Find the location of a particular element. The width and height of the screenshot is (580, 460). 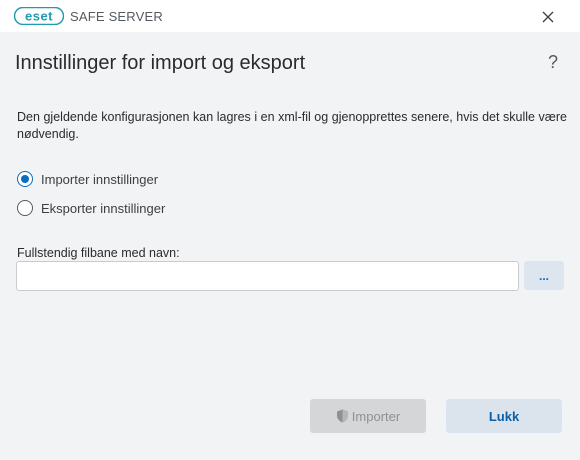

product-name: SAFE SERVER is located at coordinates (116, 16).